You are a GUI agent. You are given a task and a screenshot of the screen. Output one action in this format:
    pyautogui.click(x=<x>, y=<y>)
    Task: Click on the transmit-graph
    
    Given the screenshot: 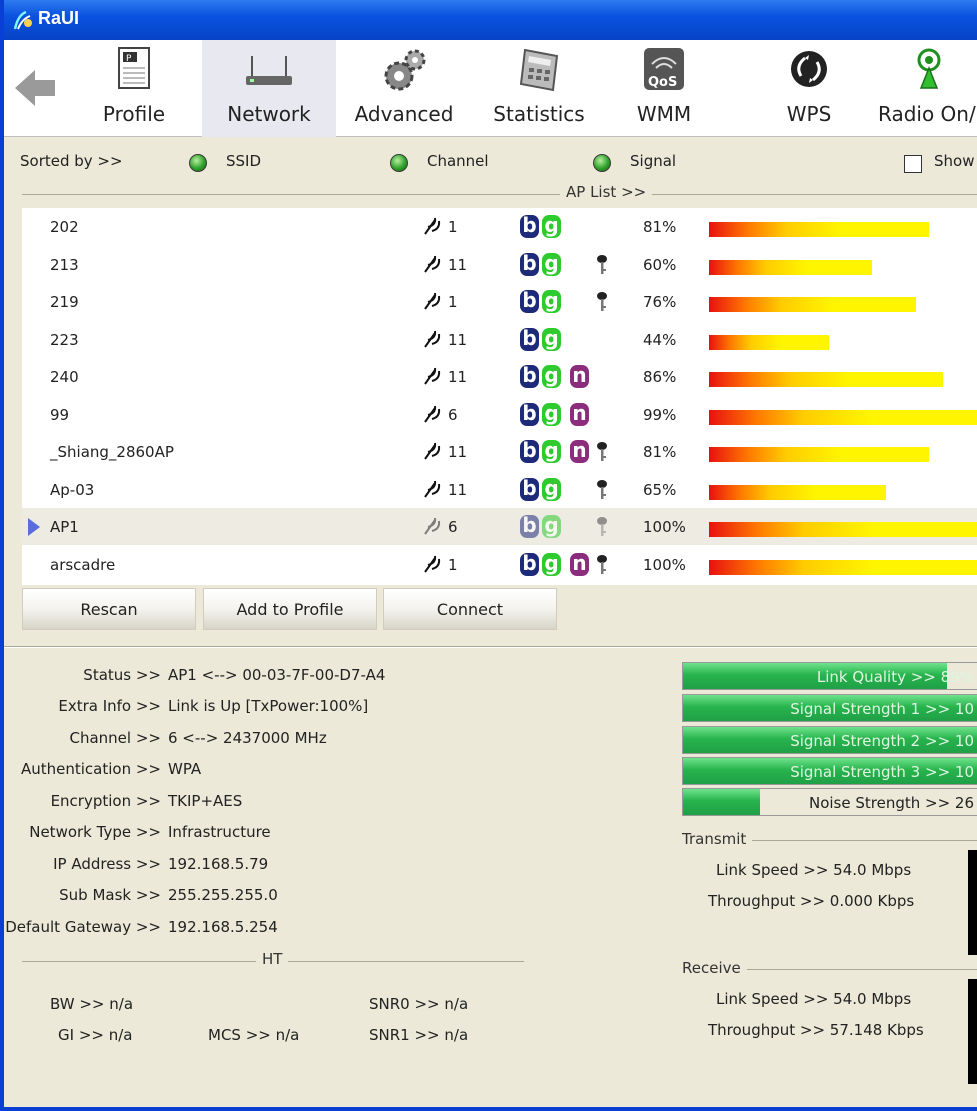 What is the action you would take?
    pyautogui.click(x=972, y=902)
    